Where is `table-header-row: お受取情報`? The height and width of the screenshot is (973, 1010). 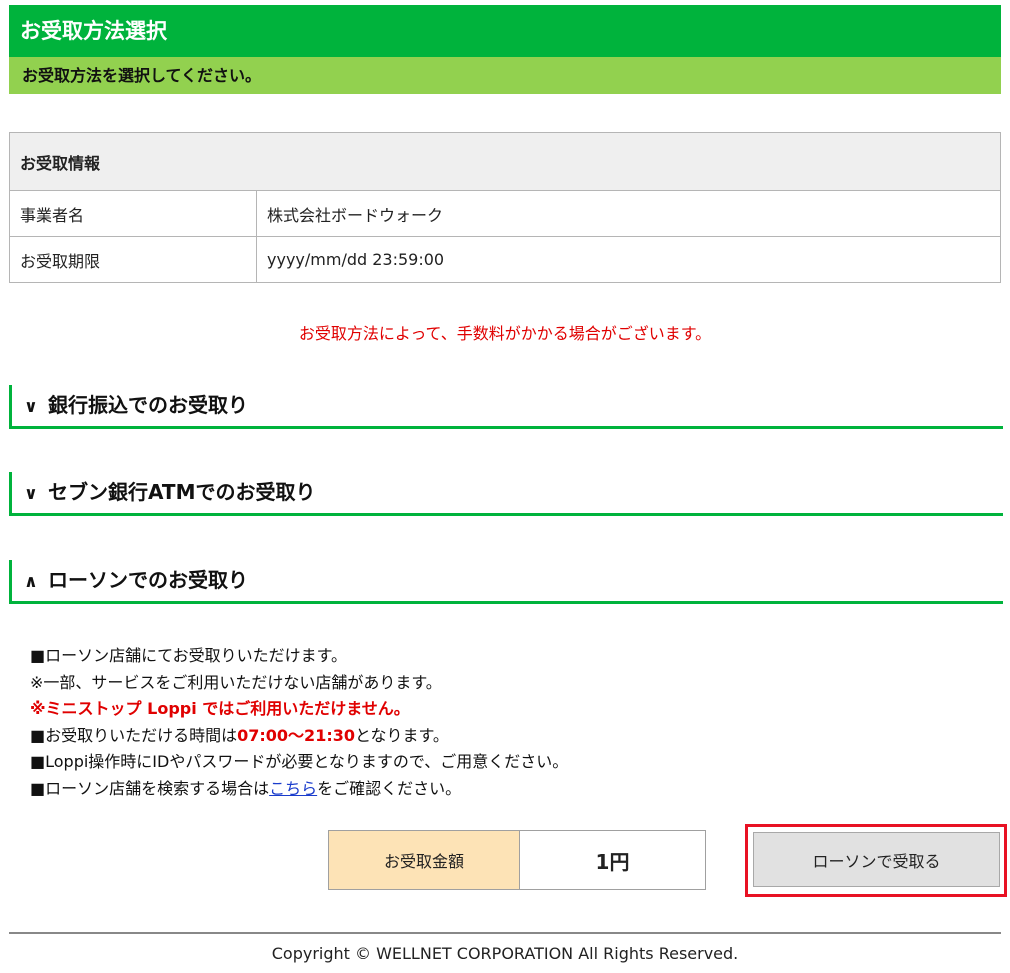
table-header-row: お受取情報 is located at coordinates (505, 161).